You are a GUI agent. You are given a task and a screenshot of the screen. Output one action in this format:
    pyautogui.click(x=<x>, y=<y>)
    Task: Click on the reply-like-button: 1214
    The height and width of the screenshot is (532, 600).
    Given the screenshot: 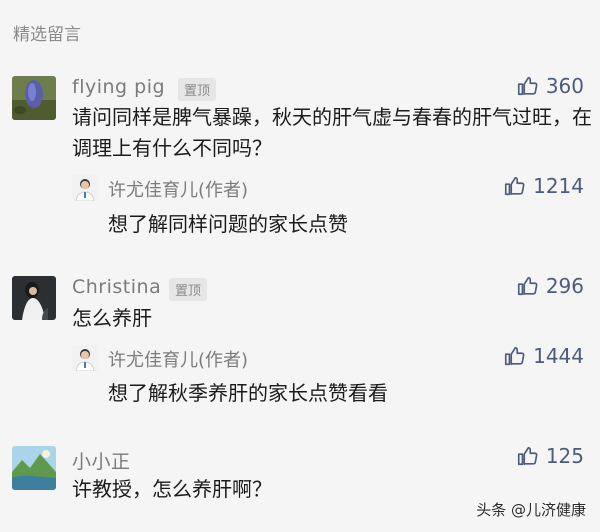 What is the action you would take?
    pyautogui.click(x=543, y=186)
    